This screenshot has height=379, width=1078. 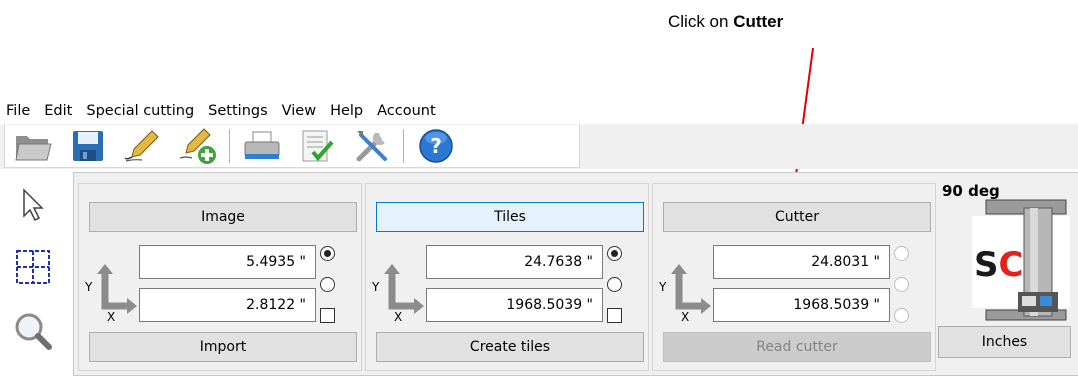 I want to click on grid-tiles-icon, so click(x=33, y=267).